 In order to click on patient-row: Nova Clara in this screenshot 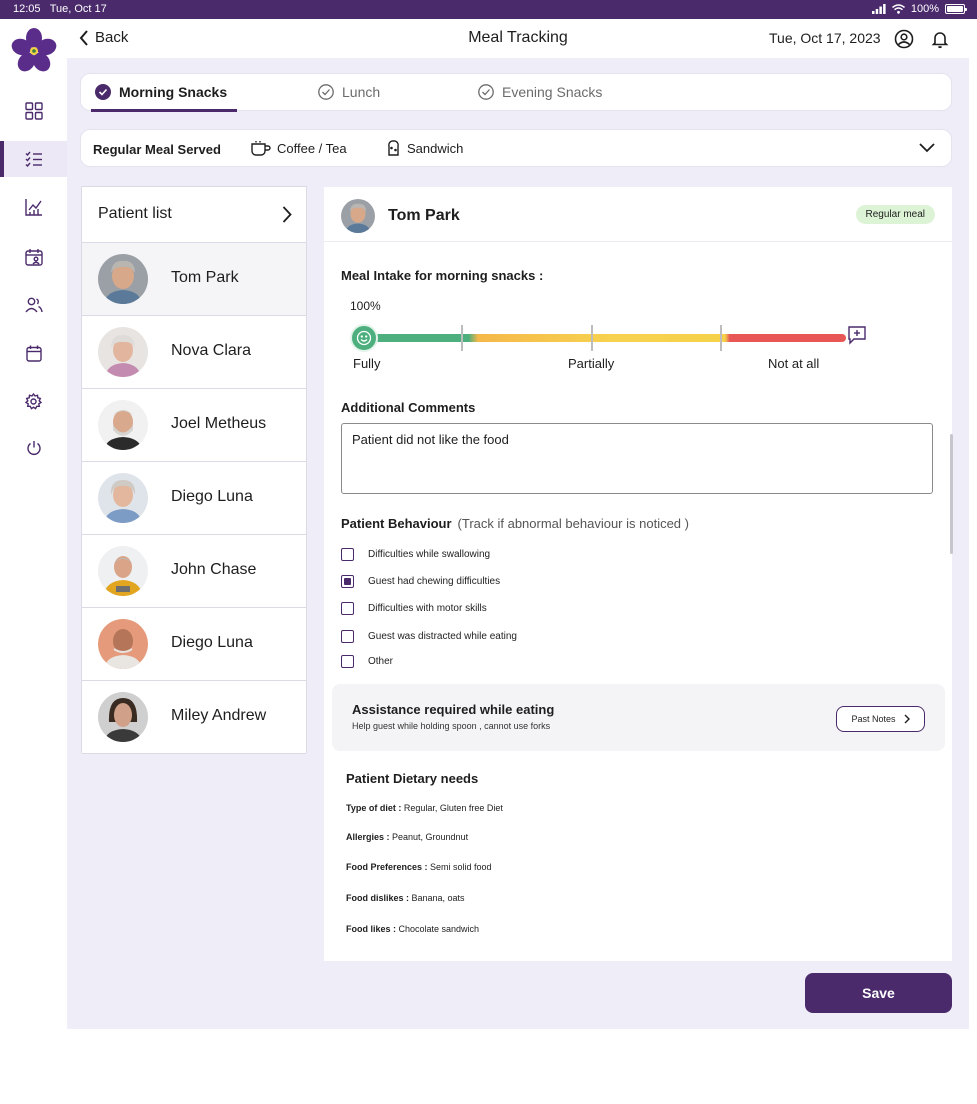, I will do `click(194, 352)`.